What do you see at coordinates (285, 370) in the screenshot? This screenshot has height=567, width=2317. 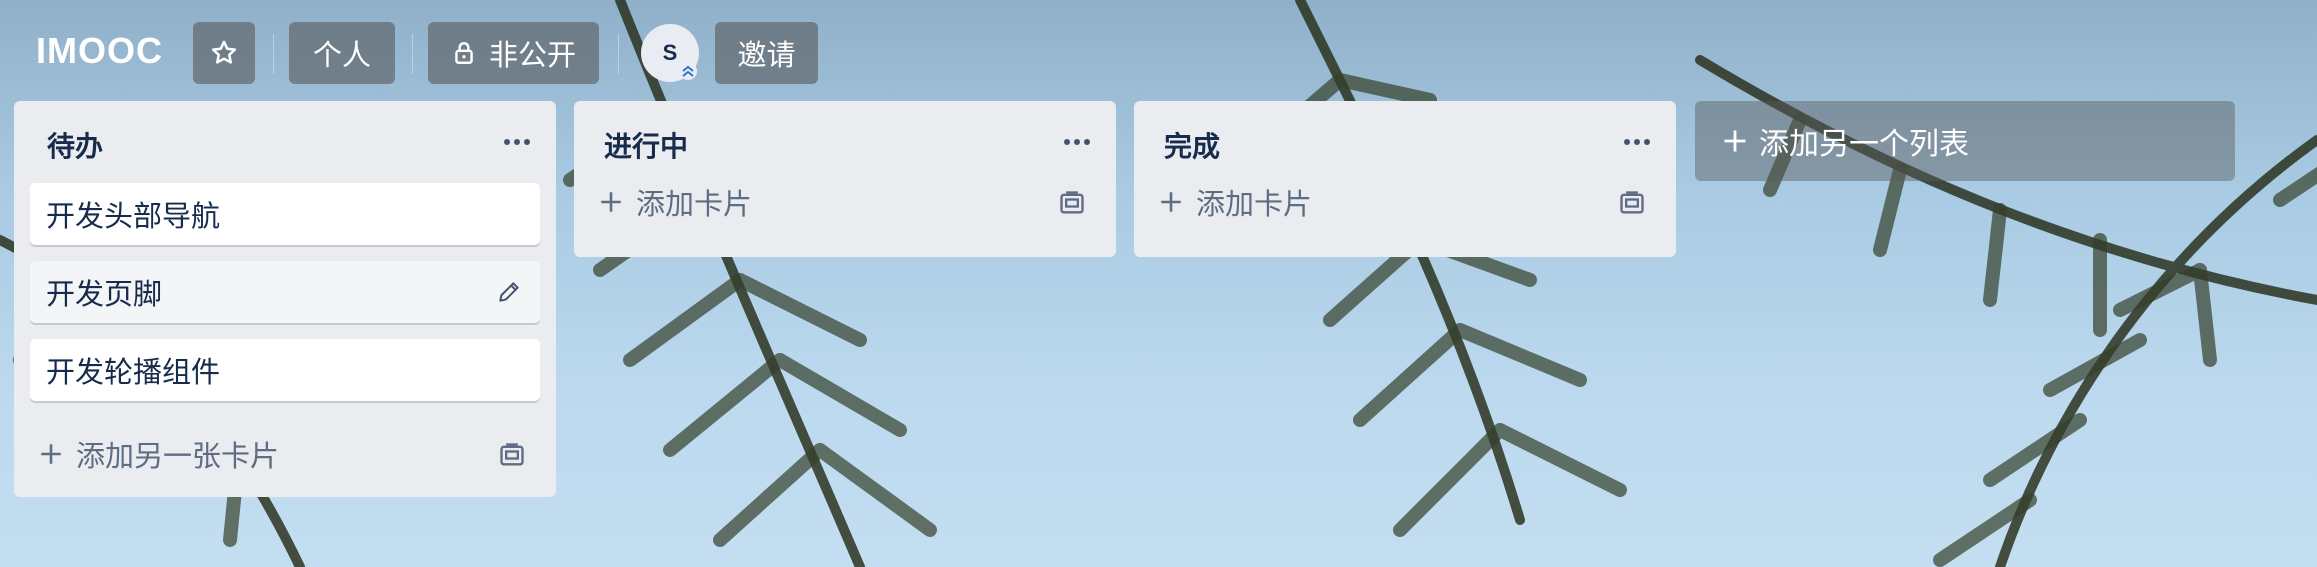 I see `card: 开发轮播组件` at bounding box center [285, 370].